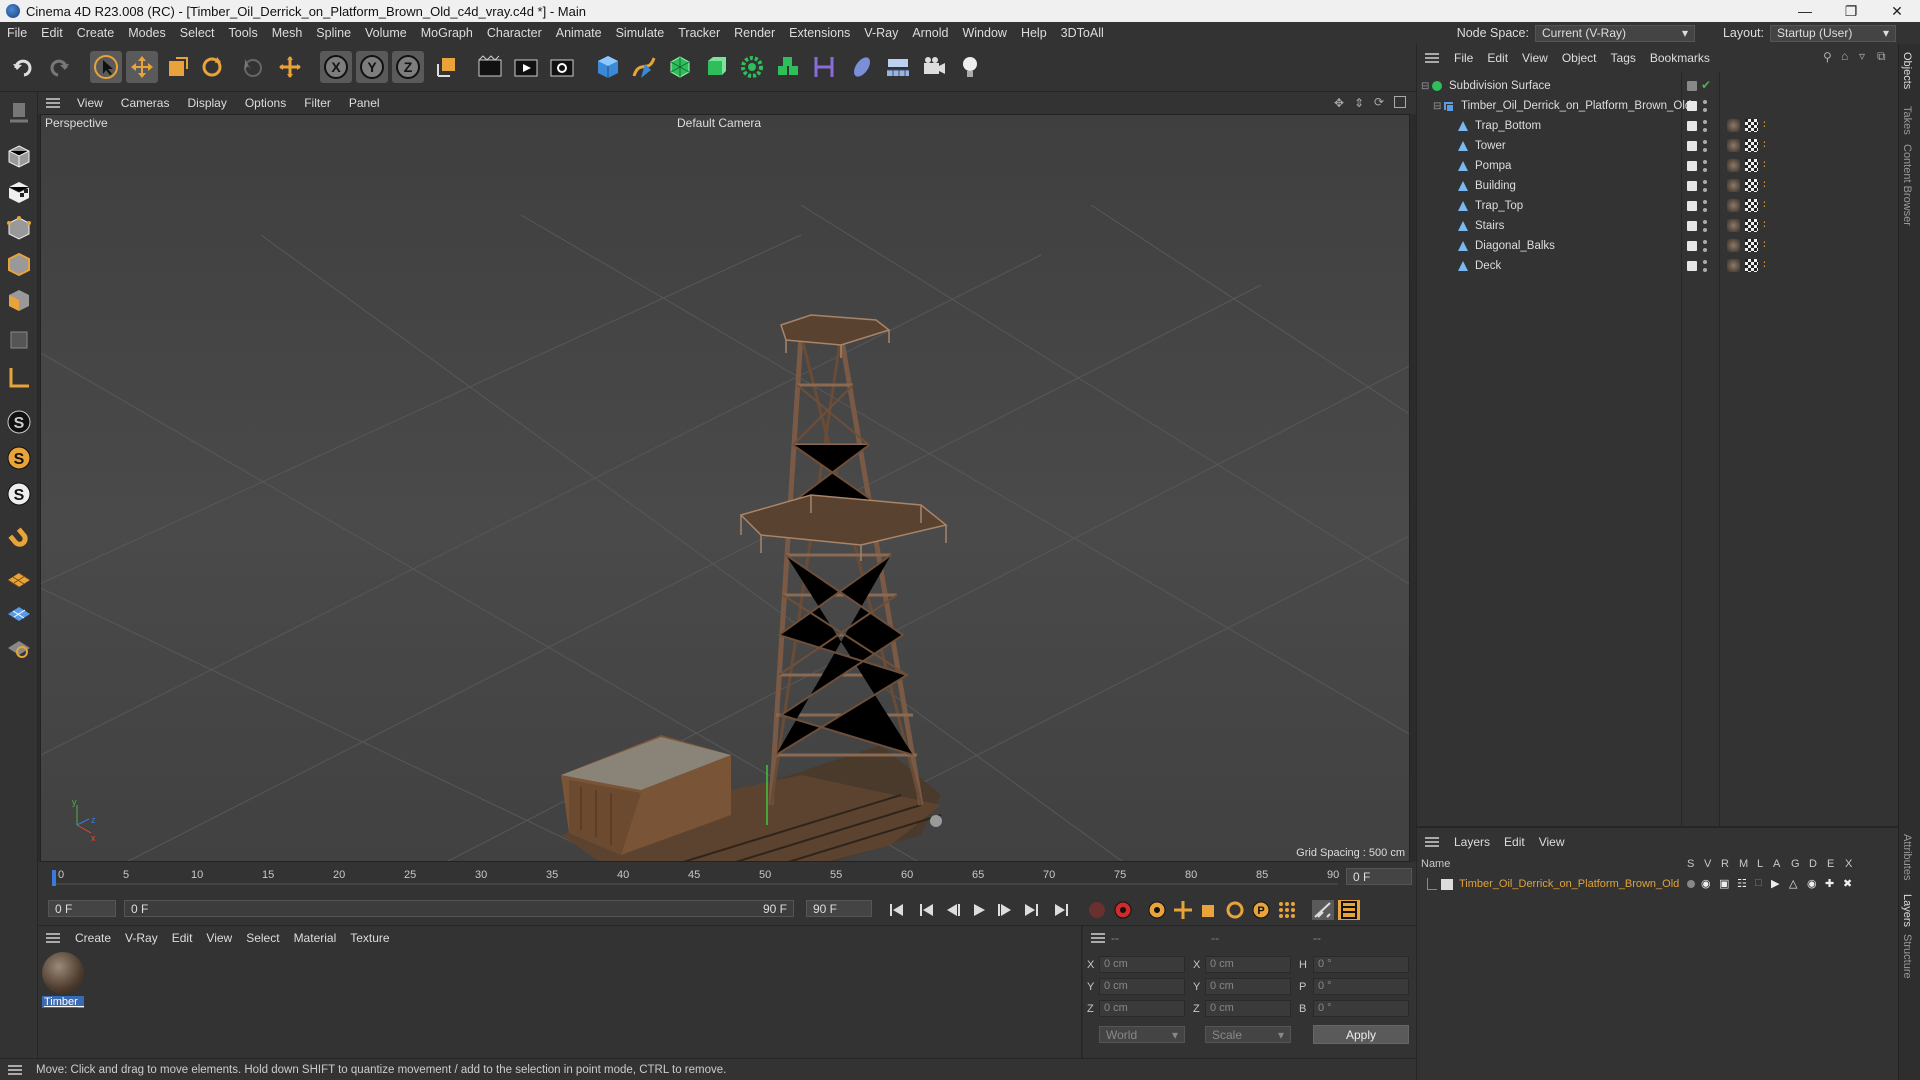  I want to click on solo-hierarchy-icon: S, so click(19, 494).